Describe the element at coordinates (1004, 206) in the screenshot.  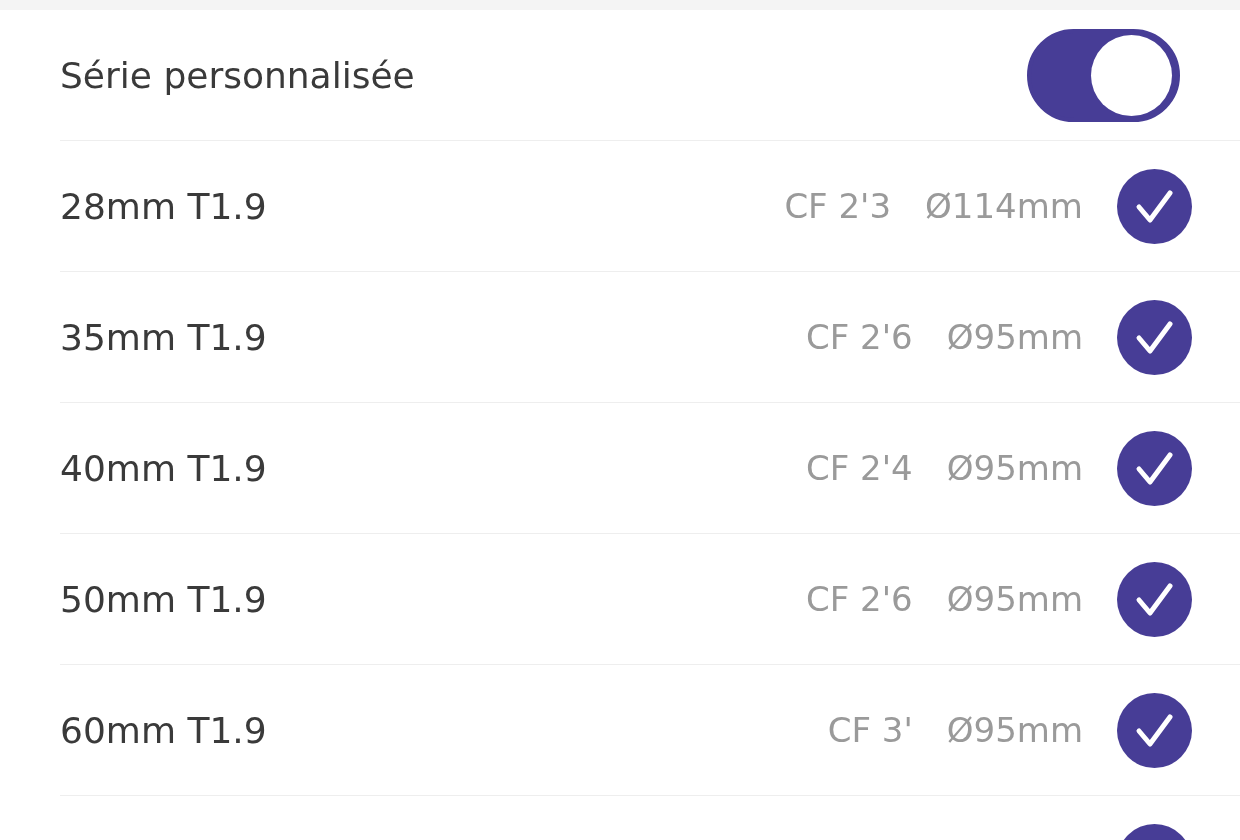
I see `front-diameter: Ø114mm` at that location.